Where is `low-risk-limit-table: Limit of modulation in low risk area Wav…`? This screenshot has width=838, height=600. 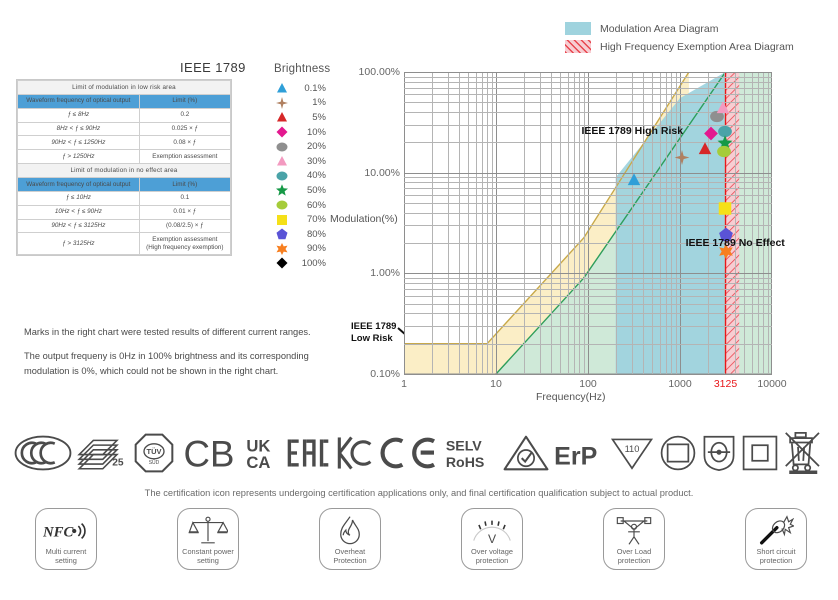
low-risk-limit-table: Limit of modulation in low risk area Wav… is located at coordinates (124, 168).